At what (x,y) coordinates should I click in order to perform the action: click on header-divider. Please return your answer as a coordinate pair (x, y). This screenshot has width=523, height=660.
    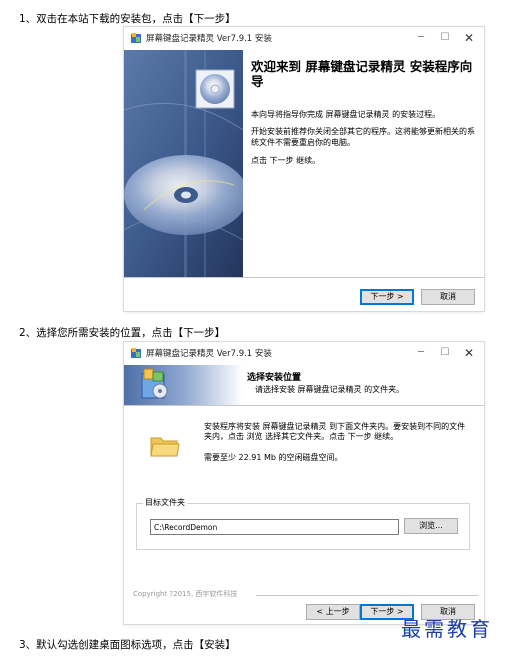
    Looking at the image, I should click on (304, 405).